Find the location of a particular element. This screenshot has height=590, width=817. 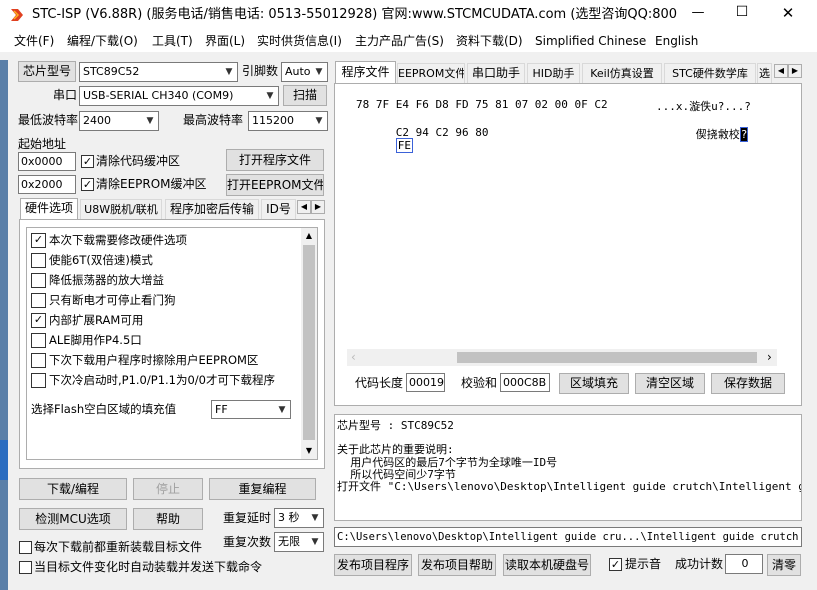

save-data-button: 保存数据 is located at coordinates (748, 383).